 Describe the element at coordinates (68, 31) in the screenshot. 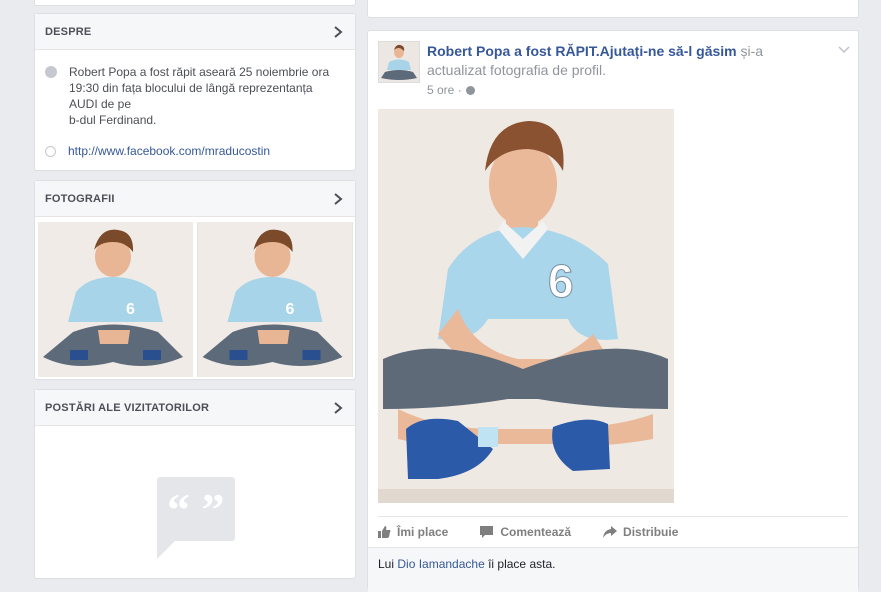

I see `about-title: DESPRE` at that location.